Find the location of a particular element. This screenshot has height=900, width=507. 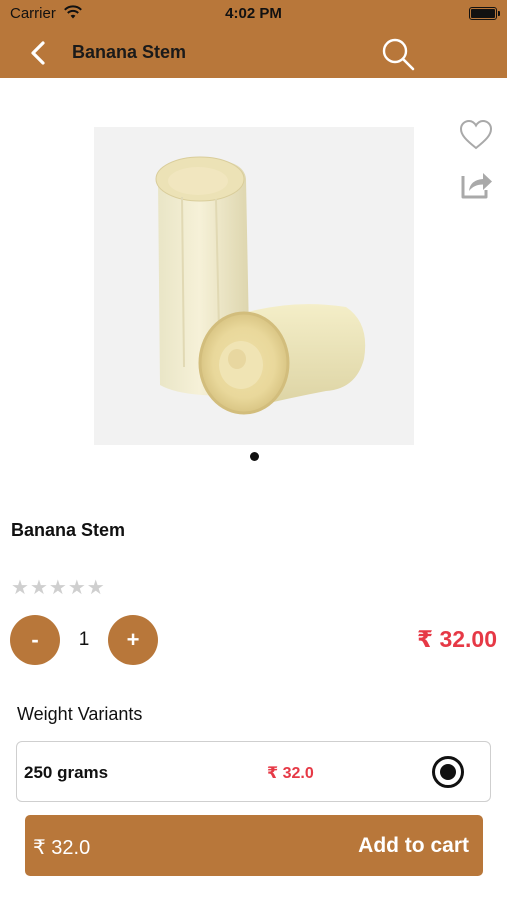

page-title: Banana Stem is located at coordinates (129, 52).